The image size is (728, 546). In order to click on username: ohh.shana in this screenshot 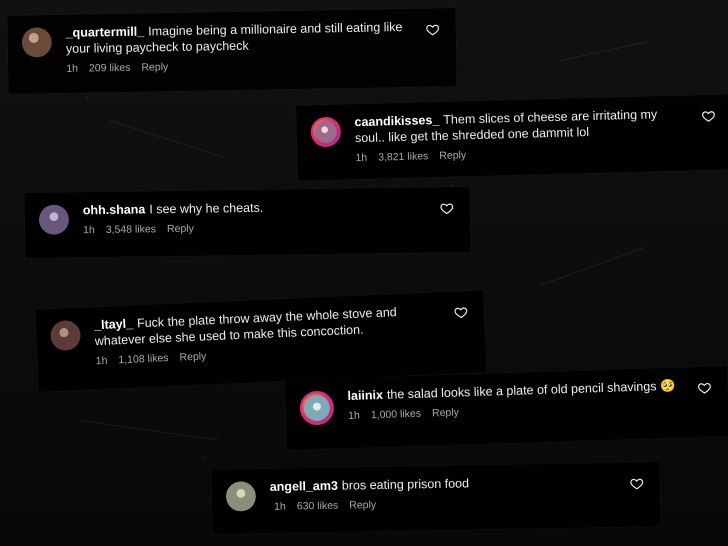, I will do `click(114, 209)`.